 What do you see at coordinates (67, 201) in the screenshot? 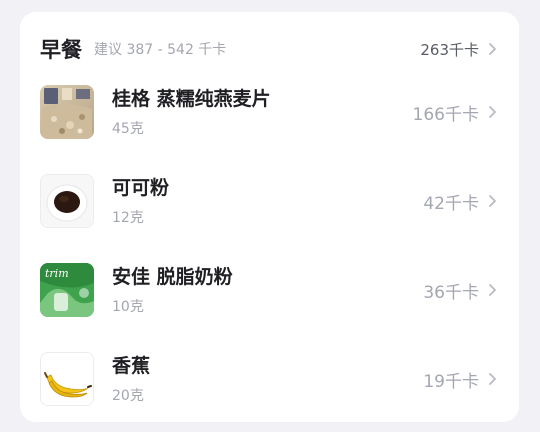
I see `cocoa-bowl-image` at bounding box center [67, 201].